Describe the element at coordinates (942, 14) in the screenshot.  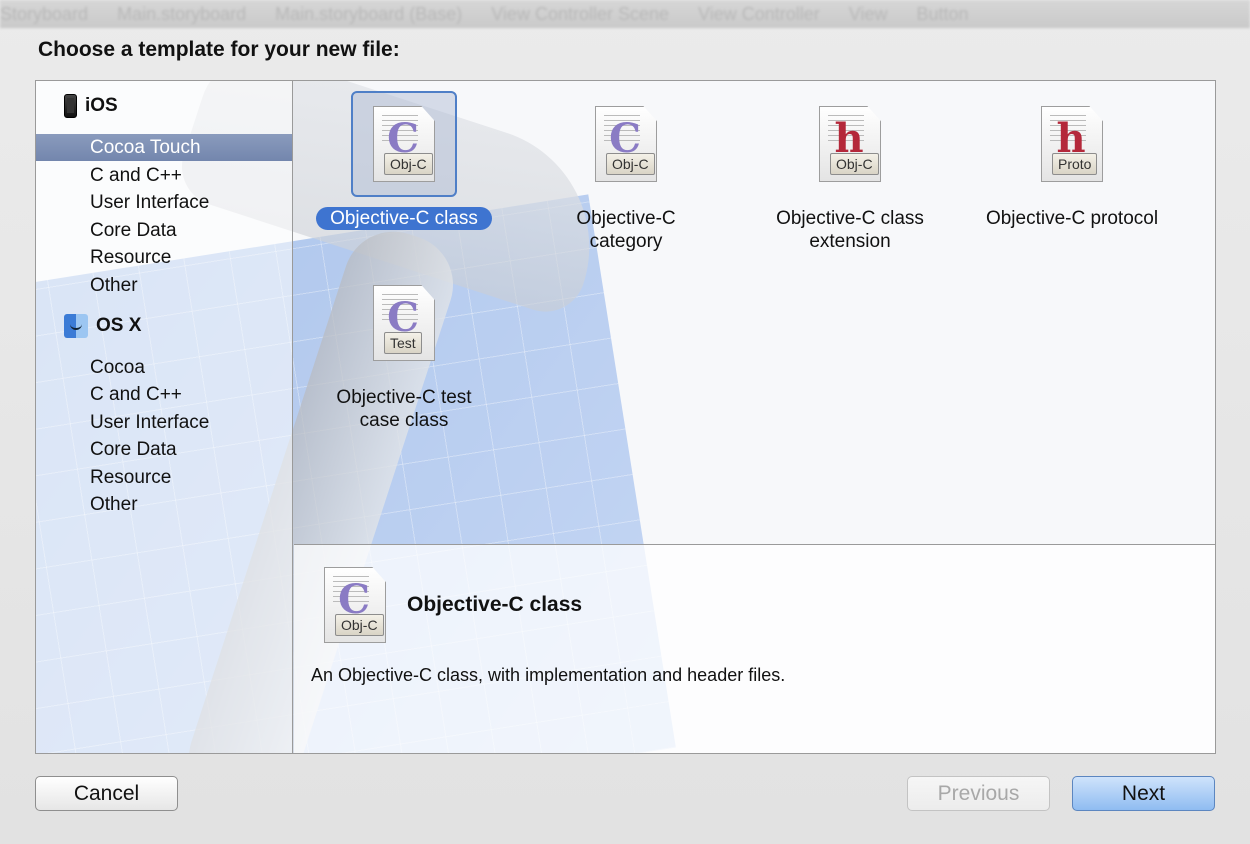
I see `background-item: Button` at that location.